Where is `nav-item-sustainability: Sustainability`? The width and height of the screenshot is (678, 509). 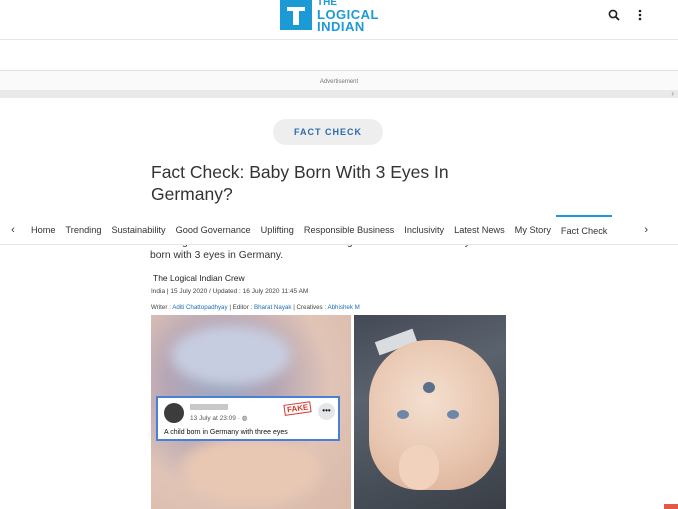 nav-item-sustainability: Sustainability is located at coordinates (138, 230).